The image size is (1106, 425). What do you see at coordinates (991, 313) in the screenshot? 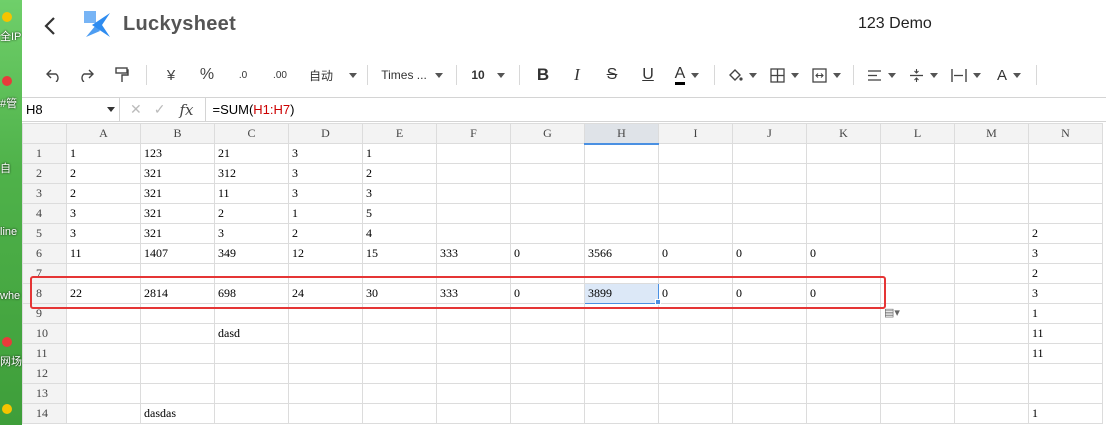
I see `cell-M9` at bounding box center [991, 313].